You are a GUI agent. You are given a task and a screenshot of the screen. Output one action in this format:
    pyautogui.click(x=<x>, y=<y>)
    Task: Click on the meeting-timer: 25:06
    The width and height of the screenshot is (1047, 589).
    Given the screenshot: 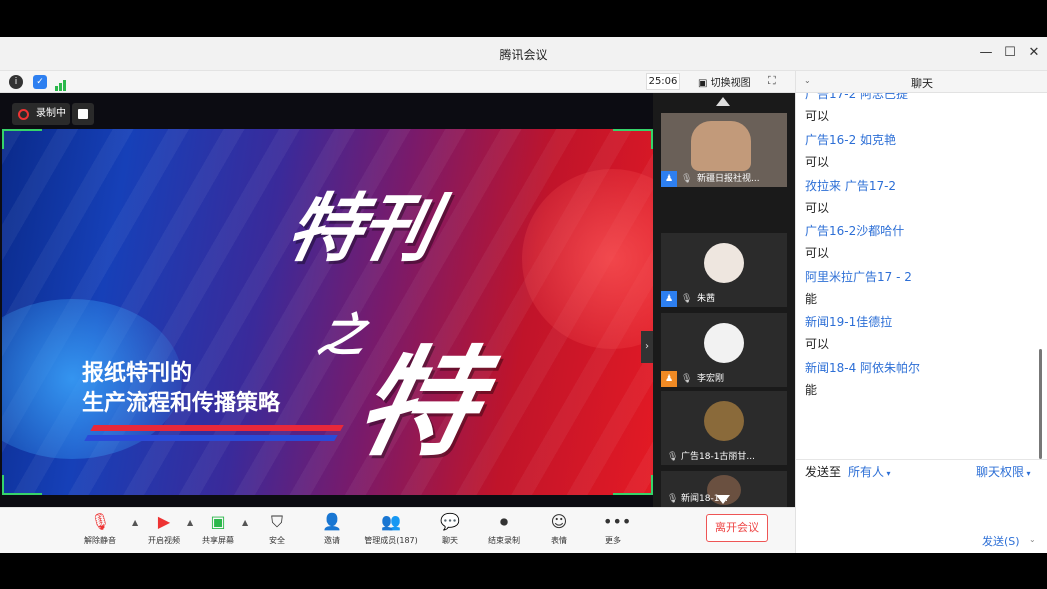 What is the action you would take?
    pyautogui.click(x=663, y=81)
    